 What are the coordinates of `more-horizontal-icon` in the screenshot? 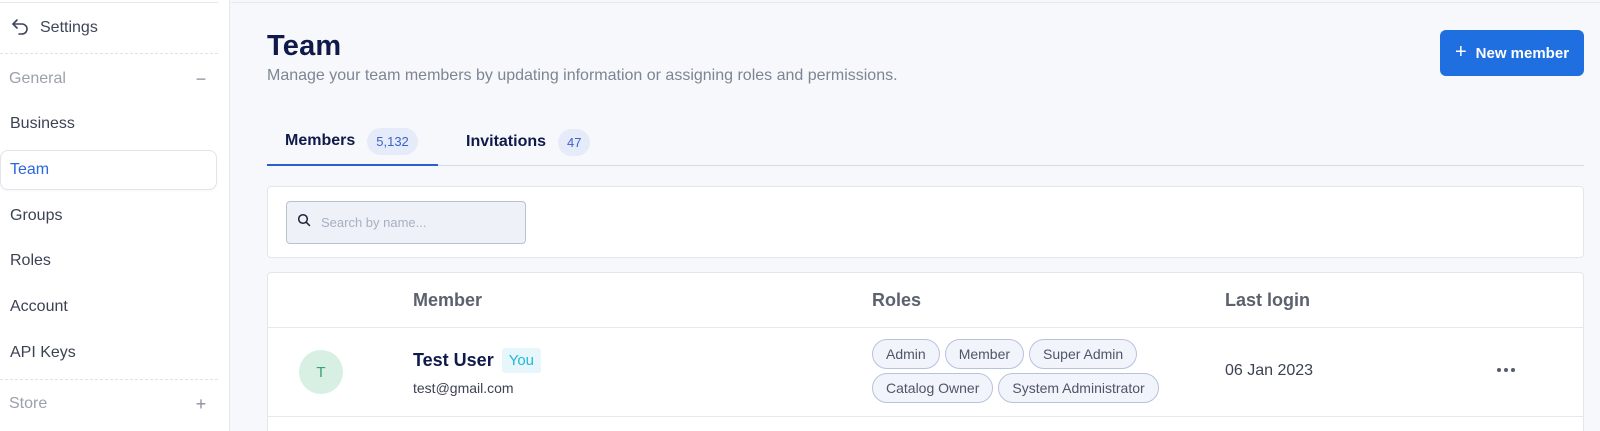 It's located at (1506, 370).